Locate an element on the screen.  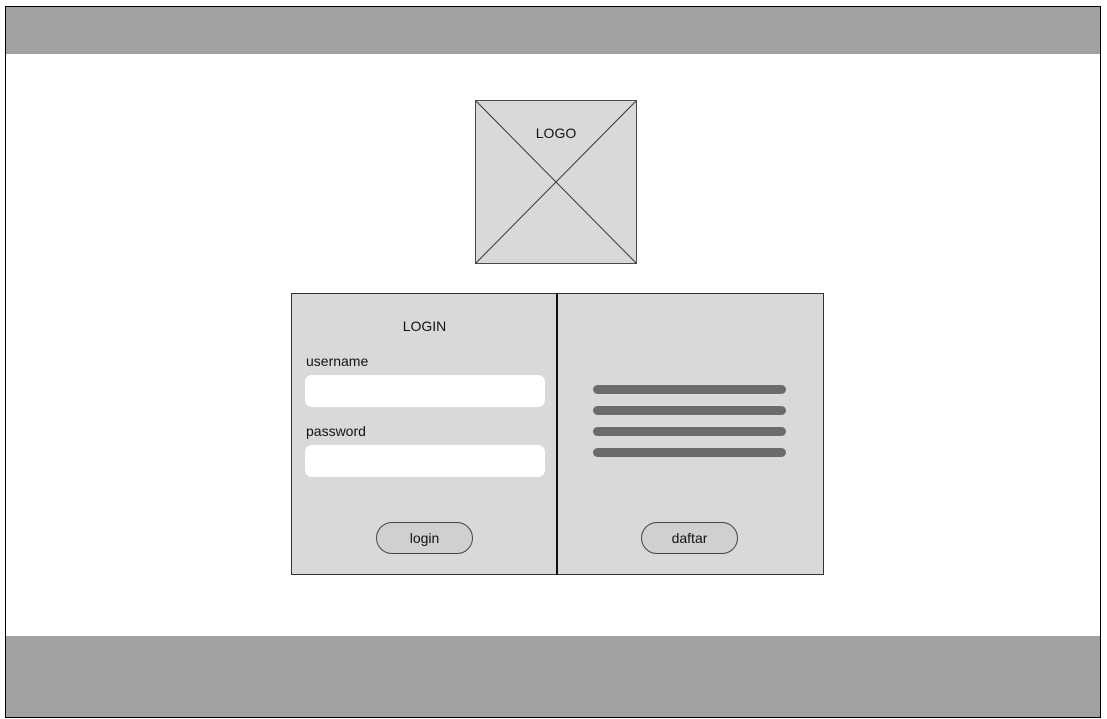
text-placeholder is located at coordinates (689, 427).